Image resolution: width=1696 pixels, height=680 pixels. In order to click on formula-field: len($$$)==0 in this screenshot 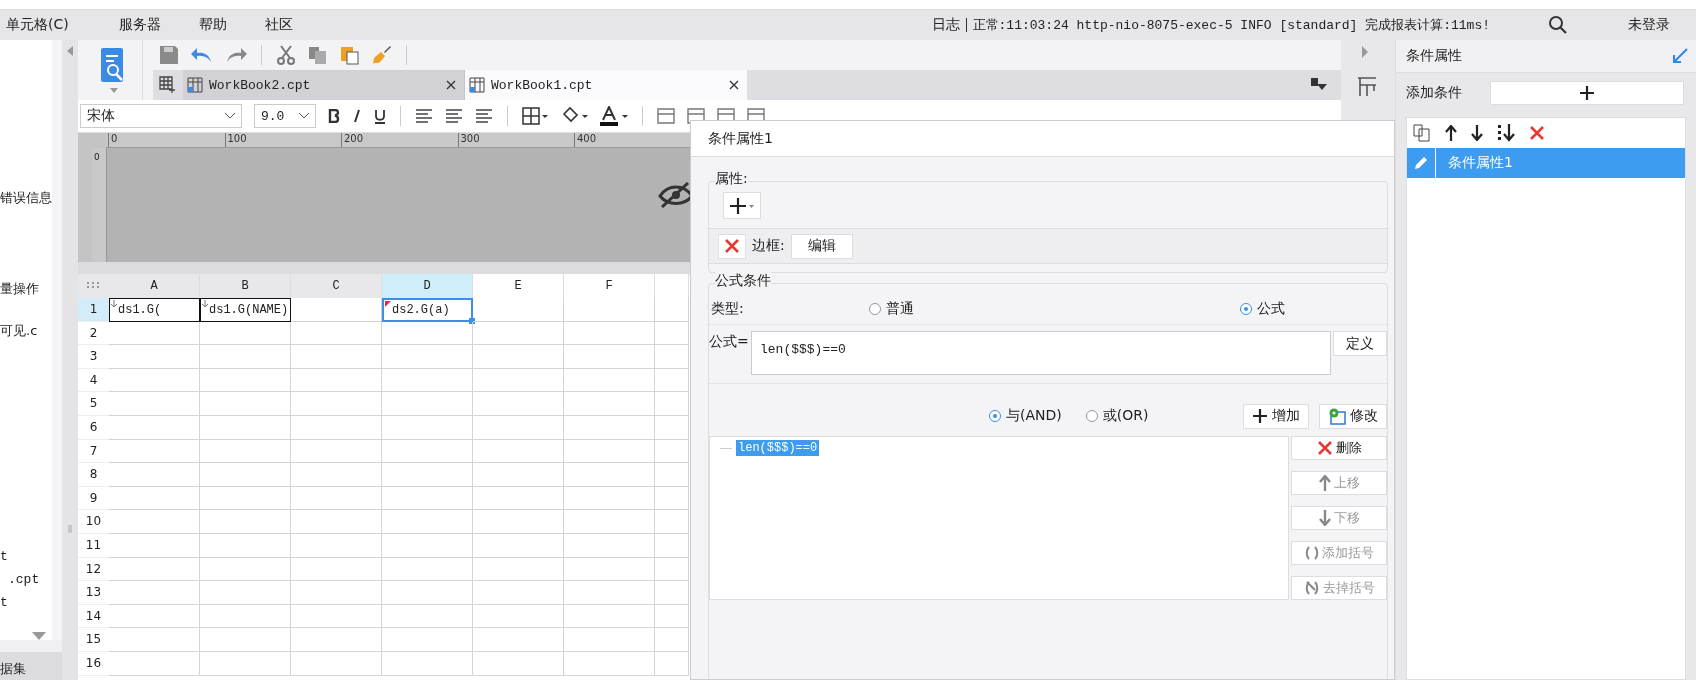, I will do `click(1041, 353)`.